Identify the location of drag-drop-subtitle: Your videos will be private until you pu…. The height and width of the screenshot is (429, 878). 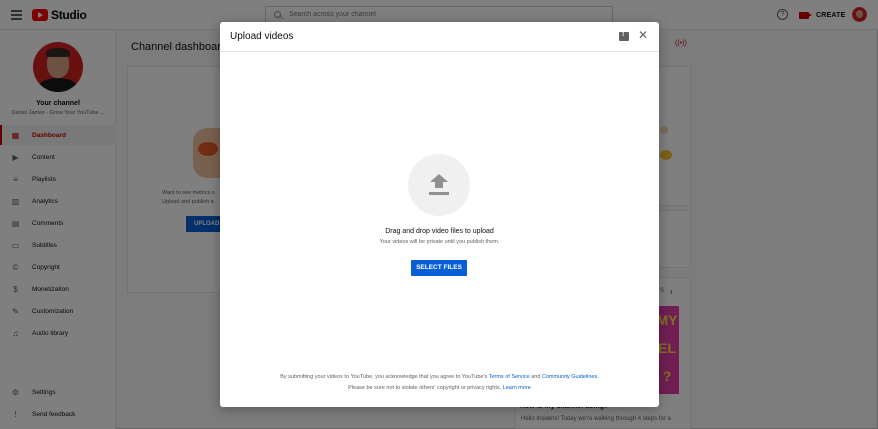
(439, 242).